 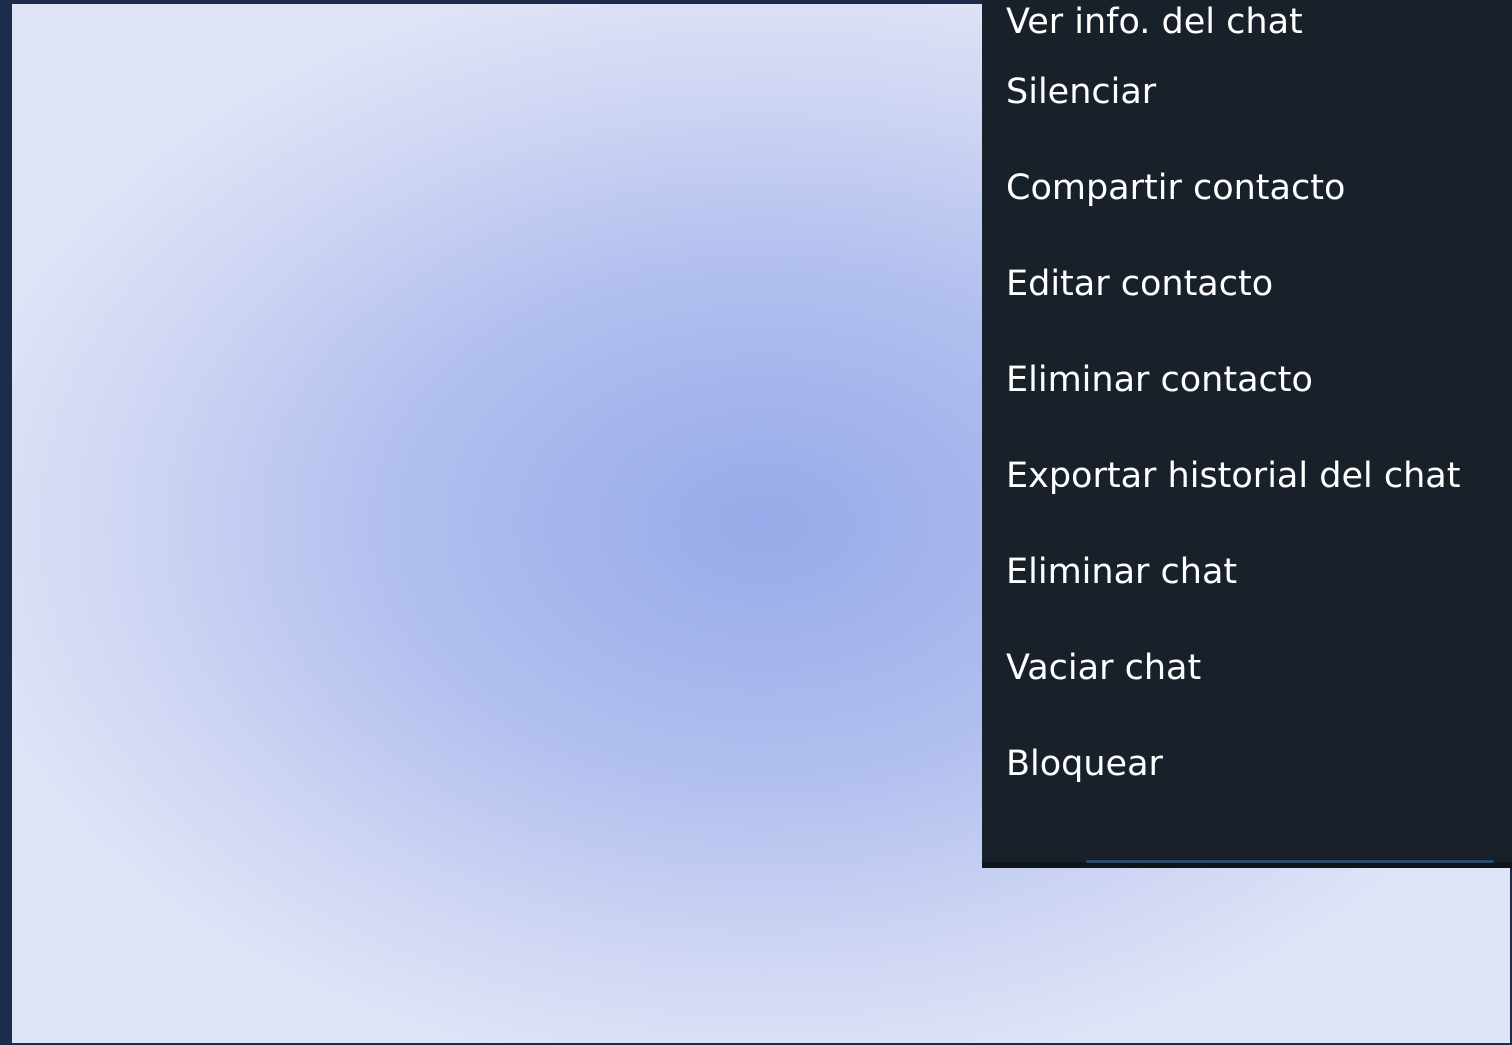 I want to click on menu-item-label: Silenciar, so click(x=1081, y=92).